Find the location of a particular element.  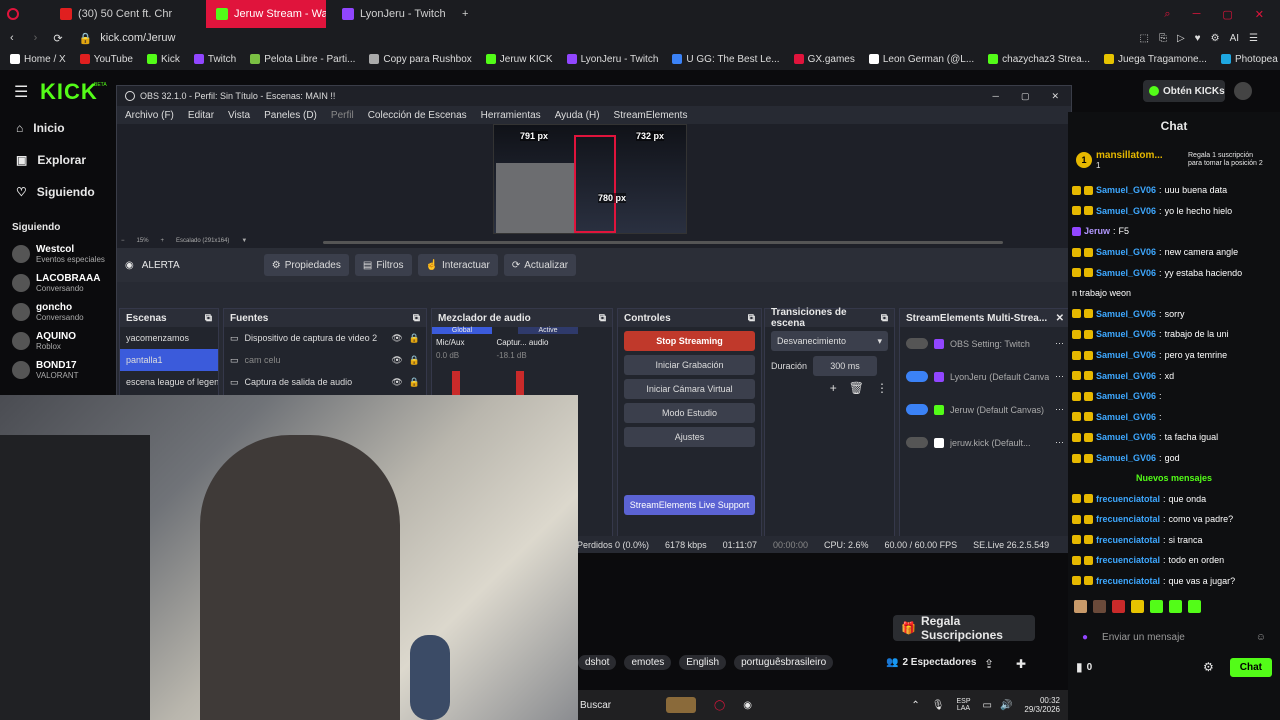

scene-item: yacomenzamos is located at coordinates (169, 338).